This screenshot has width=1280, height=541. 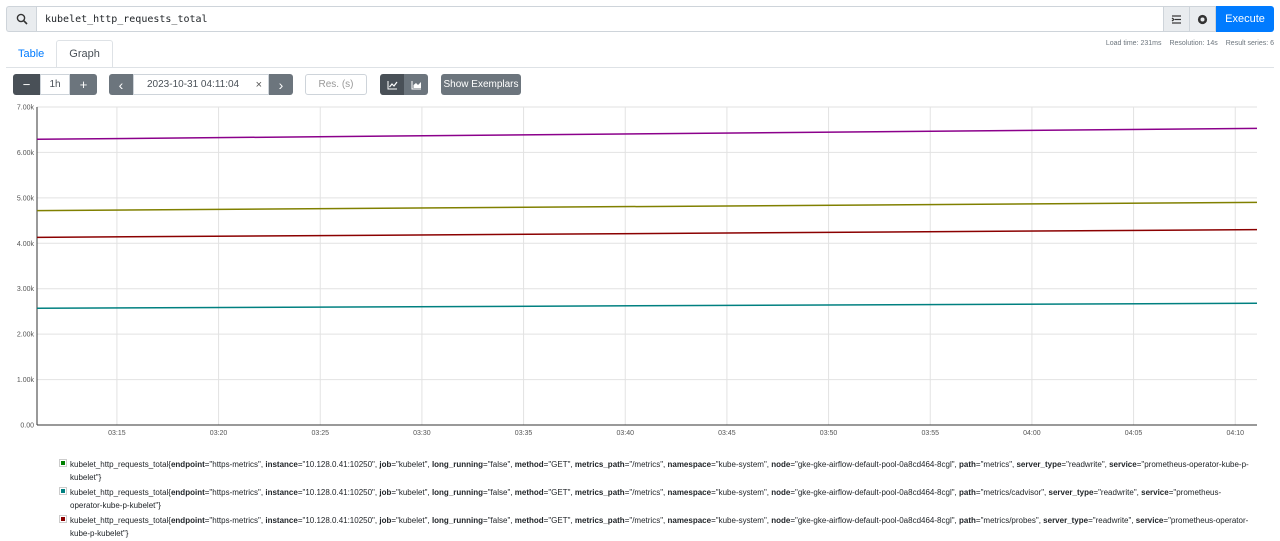 What do you see at coordinates (600, 19) in the screenshot?
I see `query-input: kubelet_http_requests_total` at bounding box center [600, 19].